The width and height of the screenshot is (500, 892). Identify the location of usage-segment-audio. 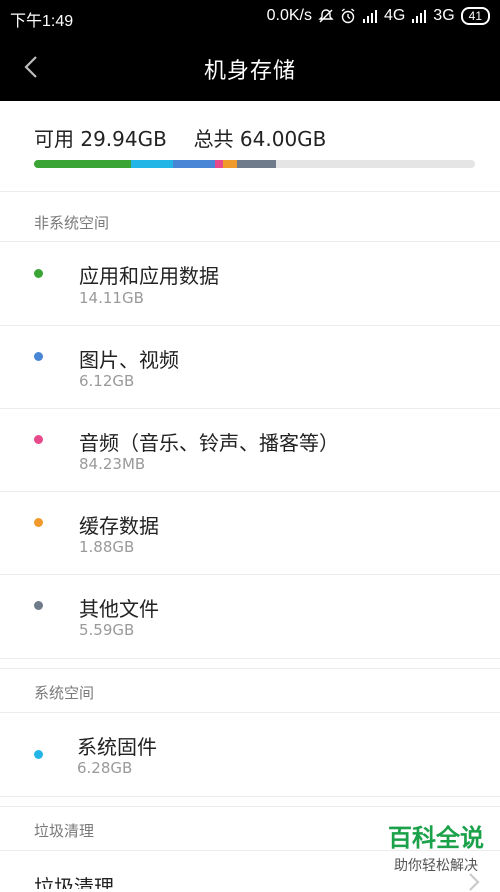
(219, 164).